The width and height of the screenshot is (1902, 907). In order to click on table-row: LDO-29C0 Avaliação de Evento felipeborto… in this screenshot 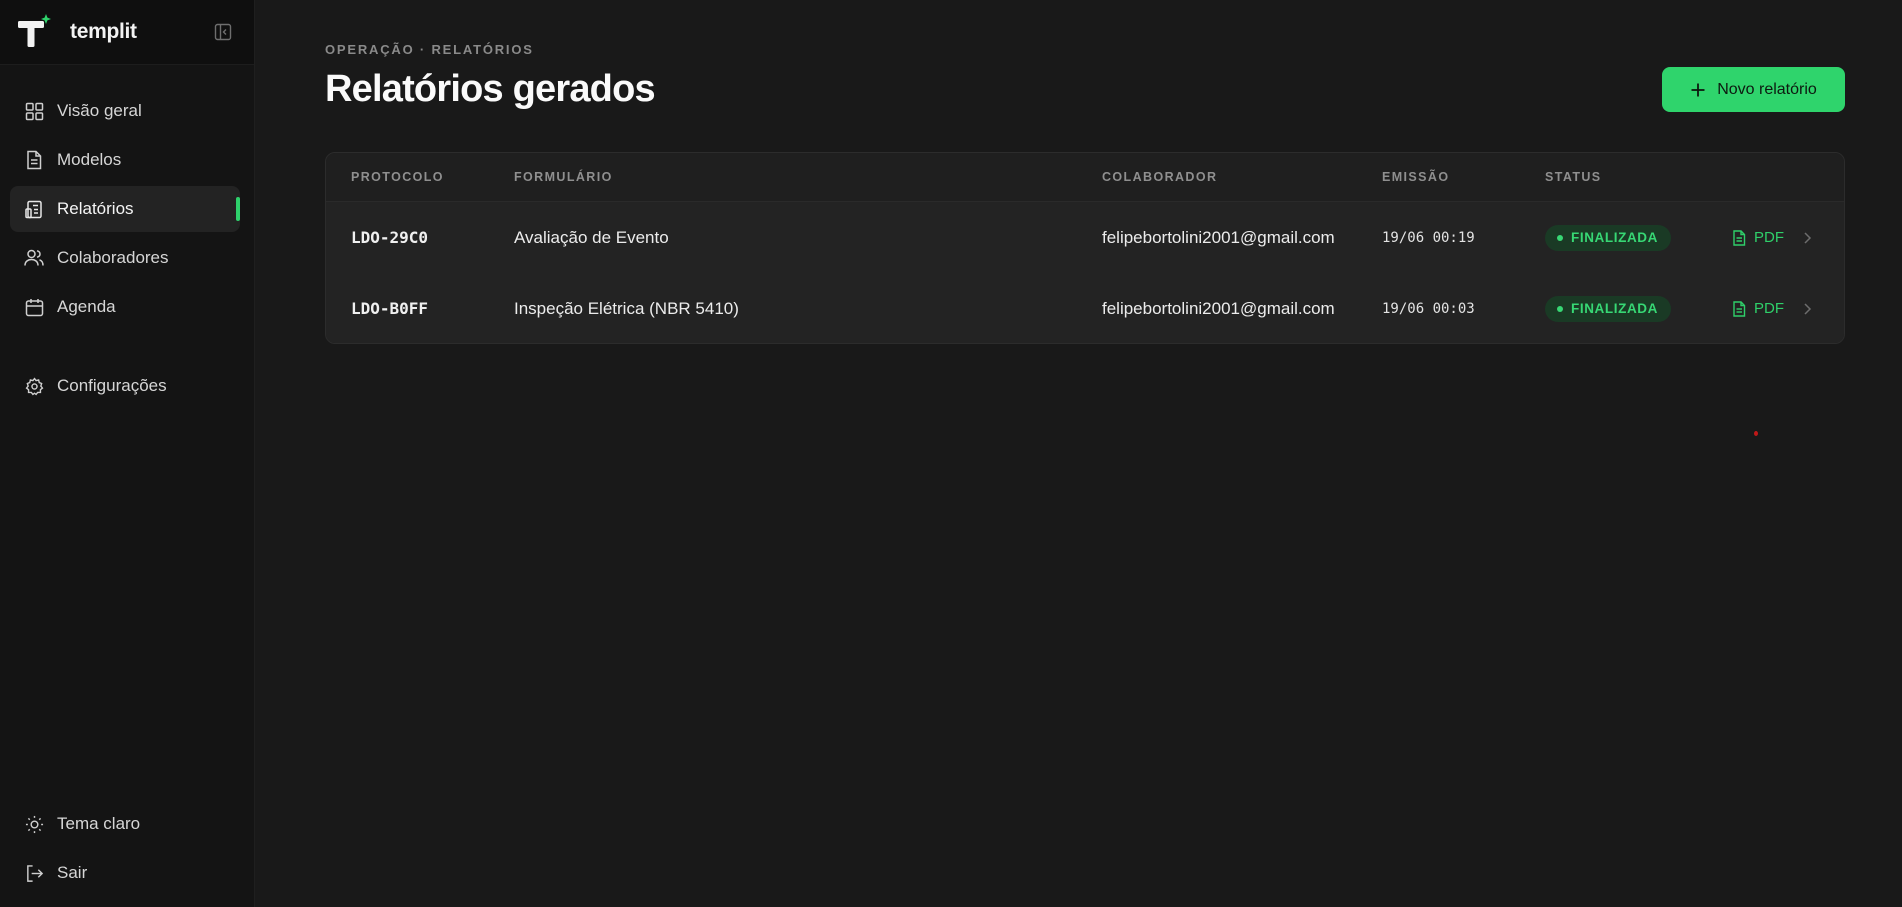, I will do `click(1085, 237)`.